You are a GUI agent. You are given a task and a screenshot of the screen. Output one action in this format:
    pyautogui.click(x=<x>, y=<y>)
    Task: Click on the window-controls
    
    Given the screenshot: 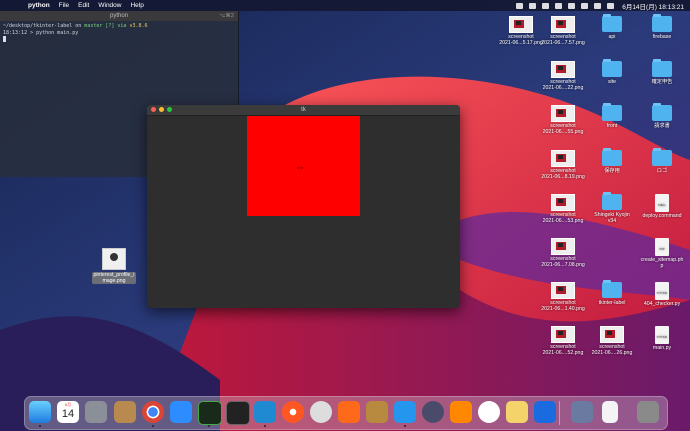 What is the action you would take?
    pyautogui.click(x=163, y=109)
    